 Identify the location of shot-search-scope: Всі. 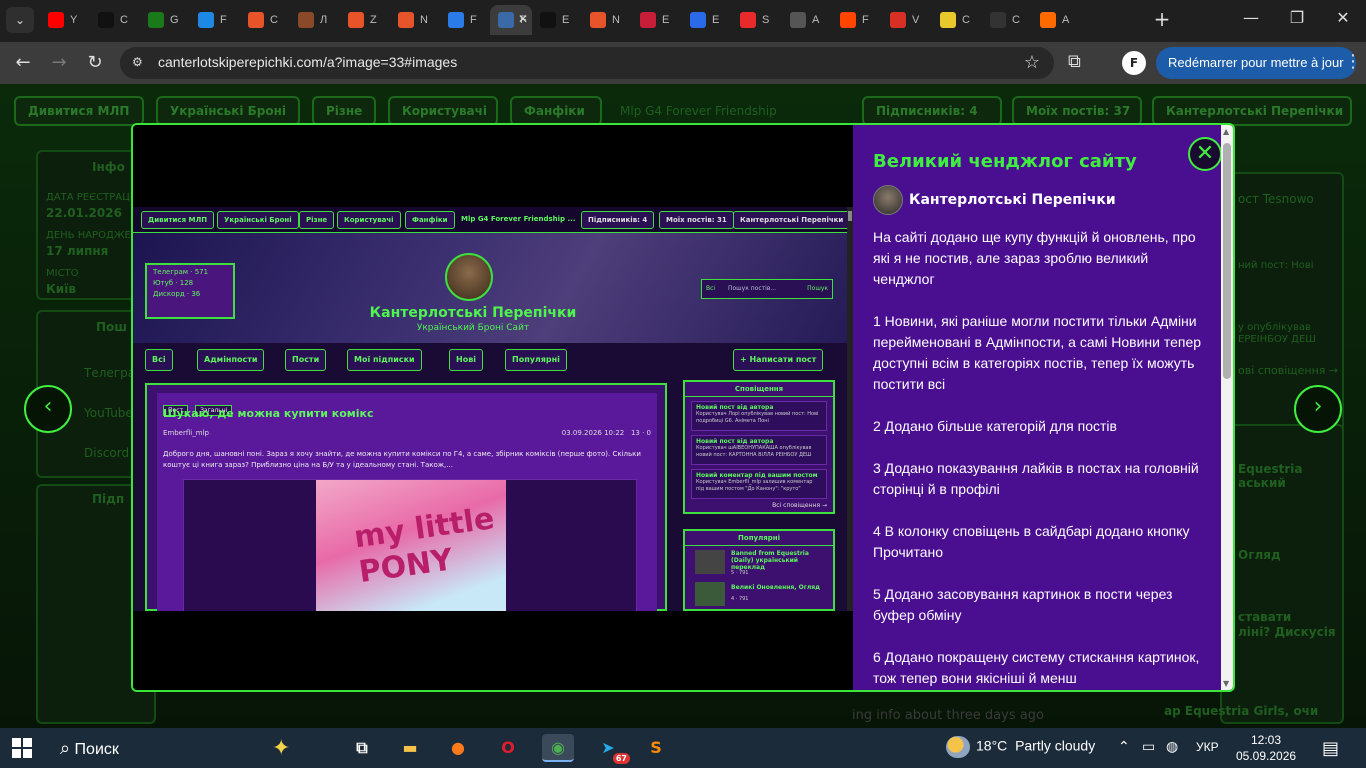
(711, 288).